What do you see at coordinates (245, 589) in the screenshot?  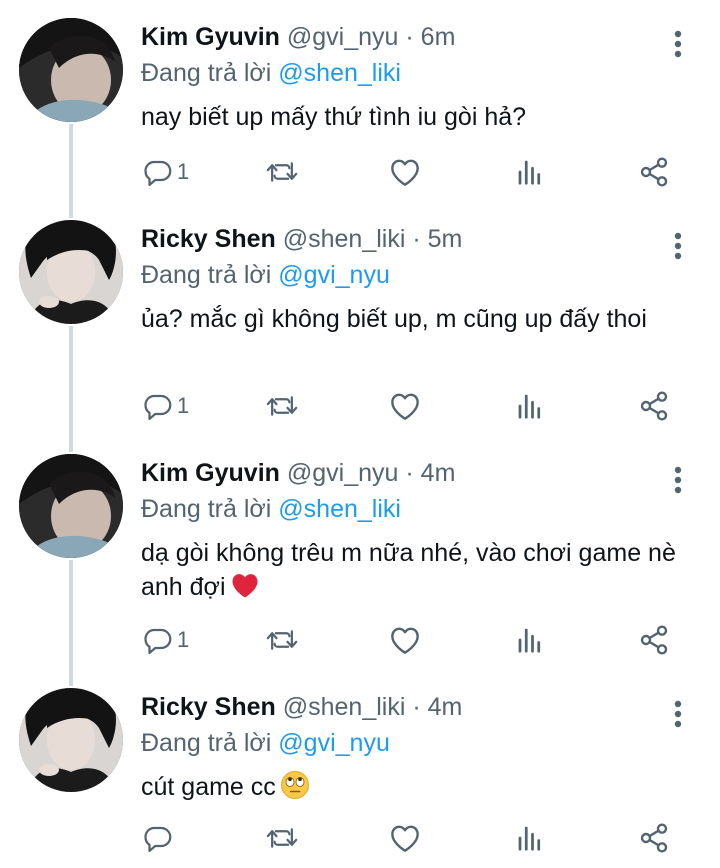 I see `red-heart-emoji` at bounding box center [245, 589].